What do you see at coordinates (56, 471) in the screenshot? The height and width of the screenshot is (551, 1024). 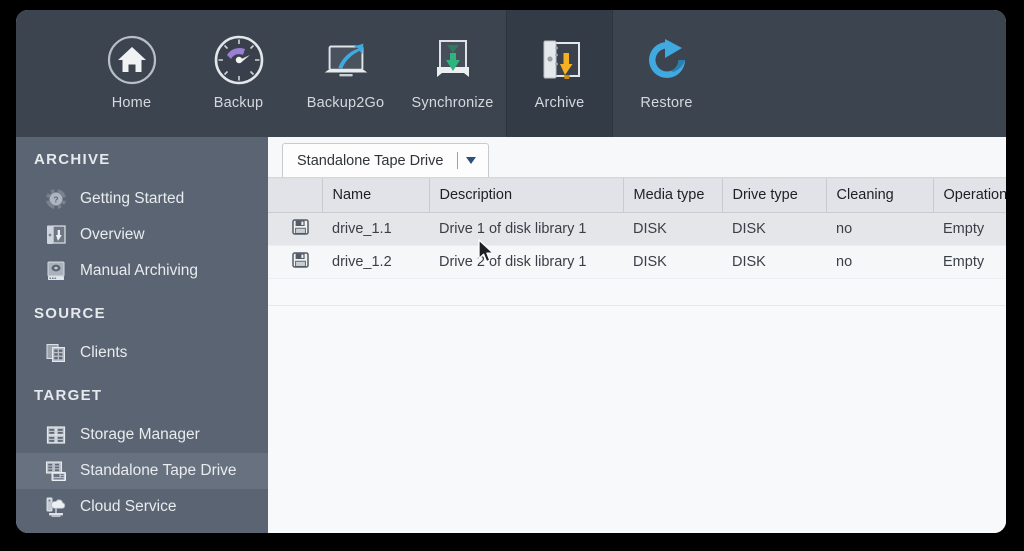 I see `tape-drive-icon` at bounding box center [56, 471].